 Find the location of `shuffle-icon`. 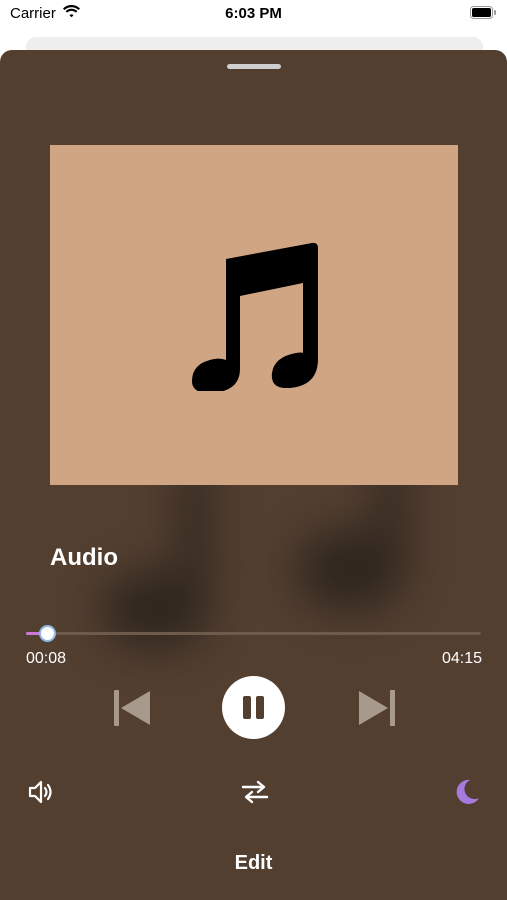

shuffle-icon is located at coordinates (255, 792).